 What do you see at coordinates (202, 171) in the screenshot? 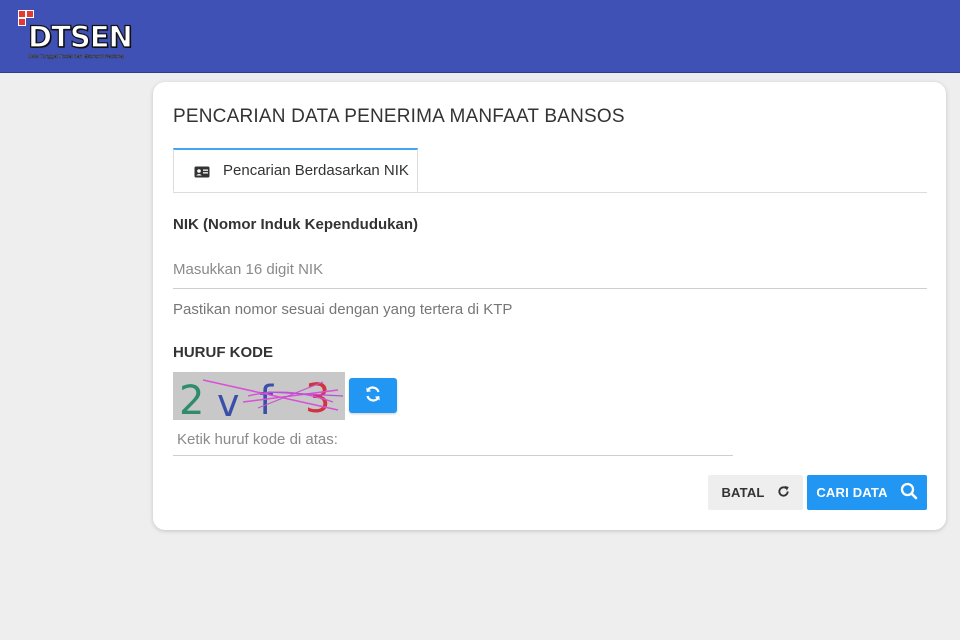
I see `id-card-icon` at bounding box center [202, 171].